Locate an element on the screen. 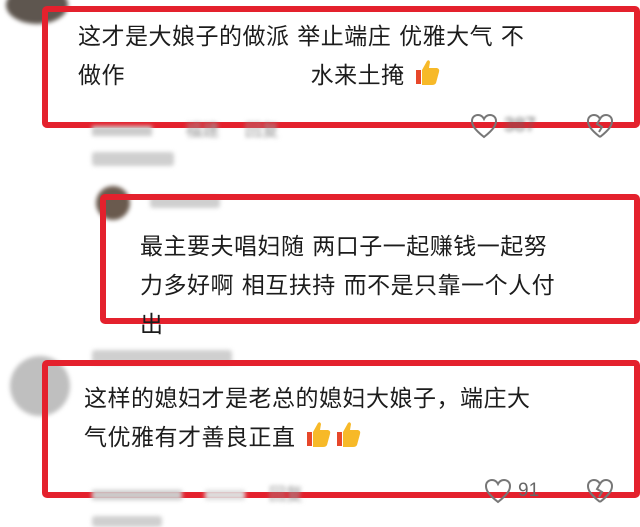  comment-line: 最主要夫唱妇随 两口子一起赚钱一起努 is located at coordinates (344, 247).